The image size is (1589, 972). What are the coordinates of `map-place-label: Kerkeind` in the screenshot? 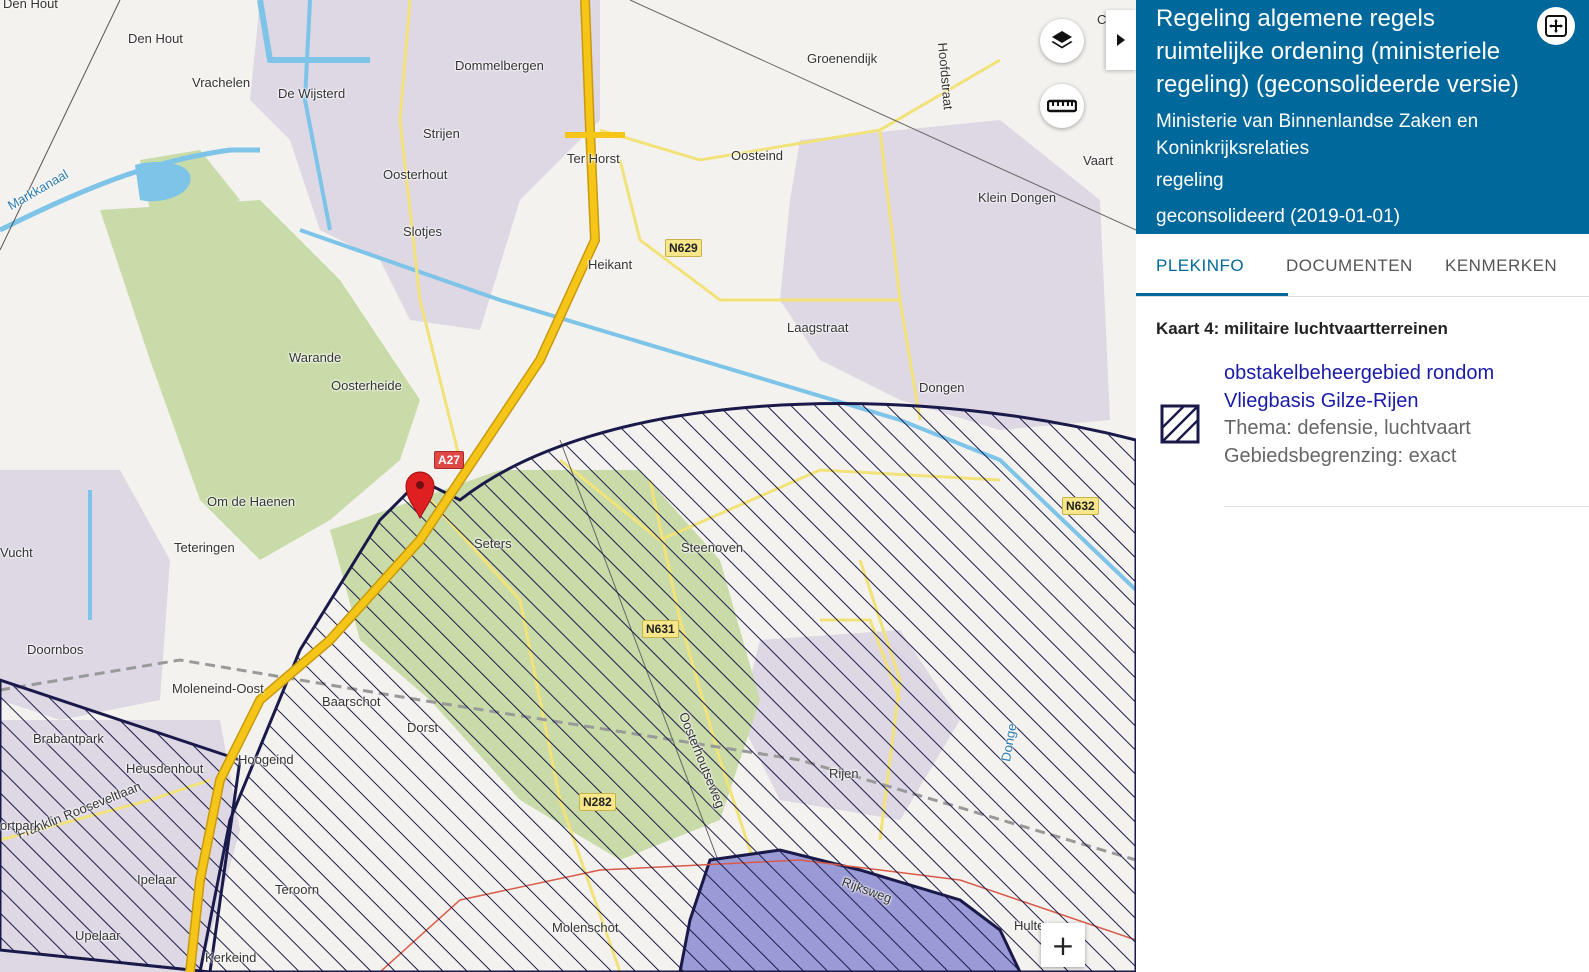 It's located at (231, 957).